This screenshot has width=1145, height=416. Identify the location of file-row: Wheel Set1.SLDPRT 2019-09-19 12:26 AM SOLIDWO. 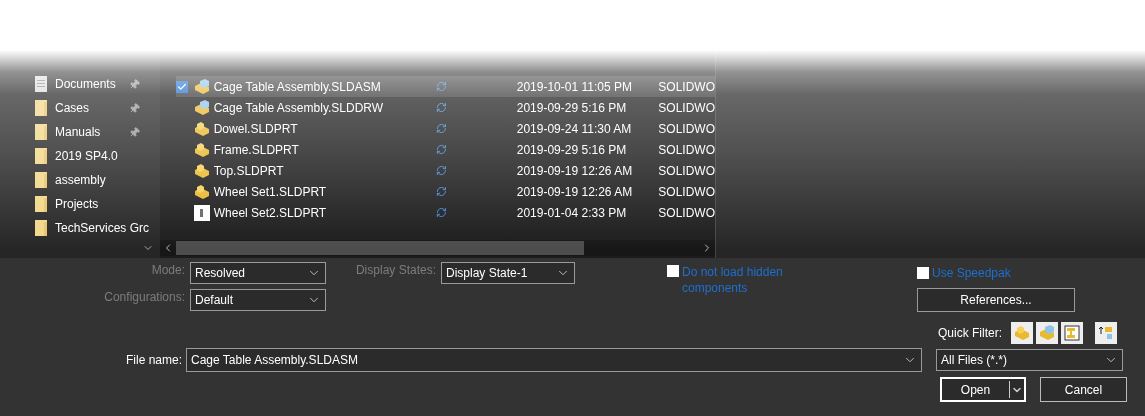
(445, 191).